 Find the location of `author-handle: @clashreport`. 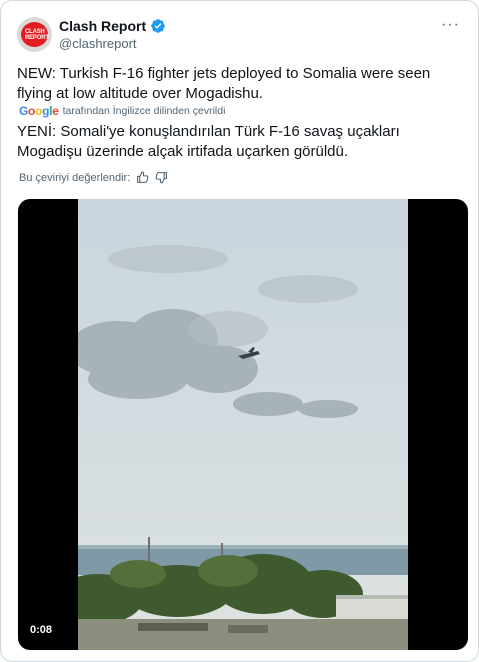

author-handle: @clashreport is located at coordinates (98, 43).